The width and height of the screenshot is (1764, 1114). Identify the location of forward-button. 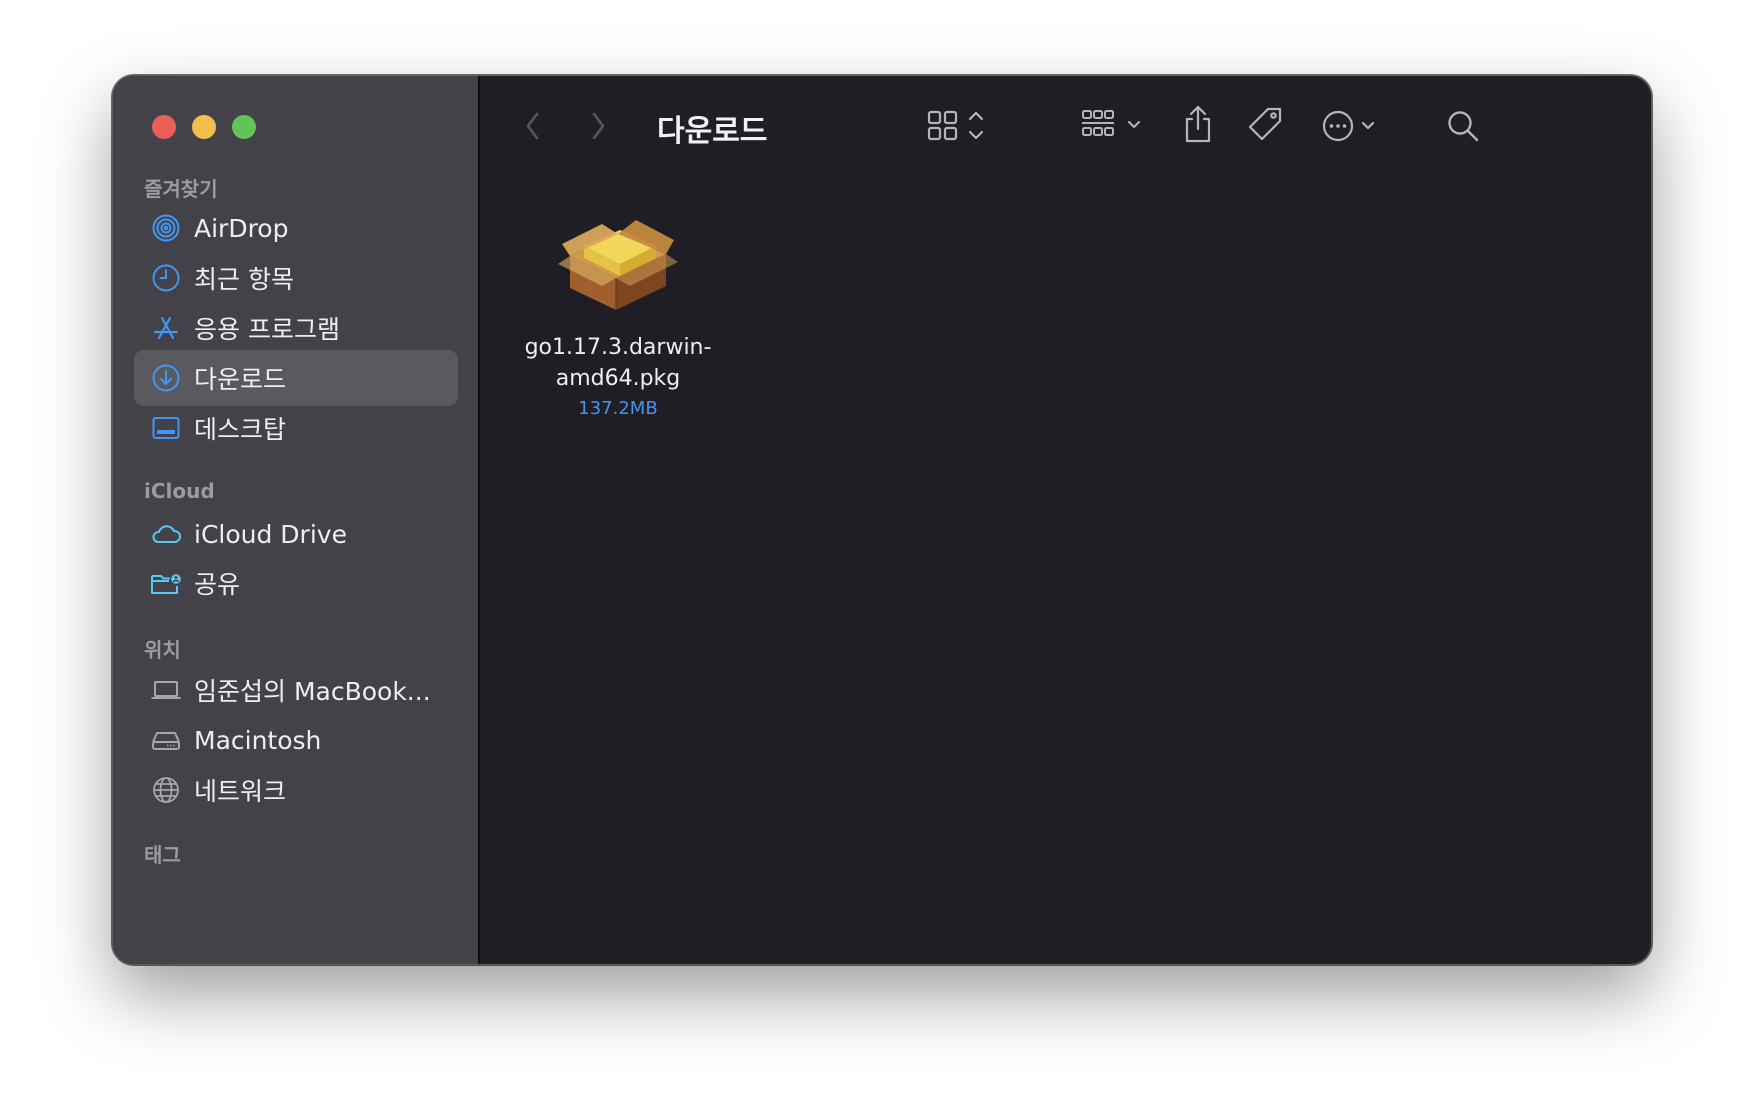
(598, 126).